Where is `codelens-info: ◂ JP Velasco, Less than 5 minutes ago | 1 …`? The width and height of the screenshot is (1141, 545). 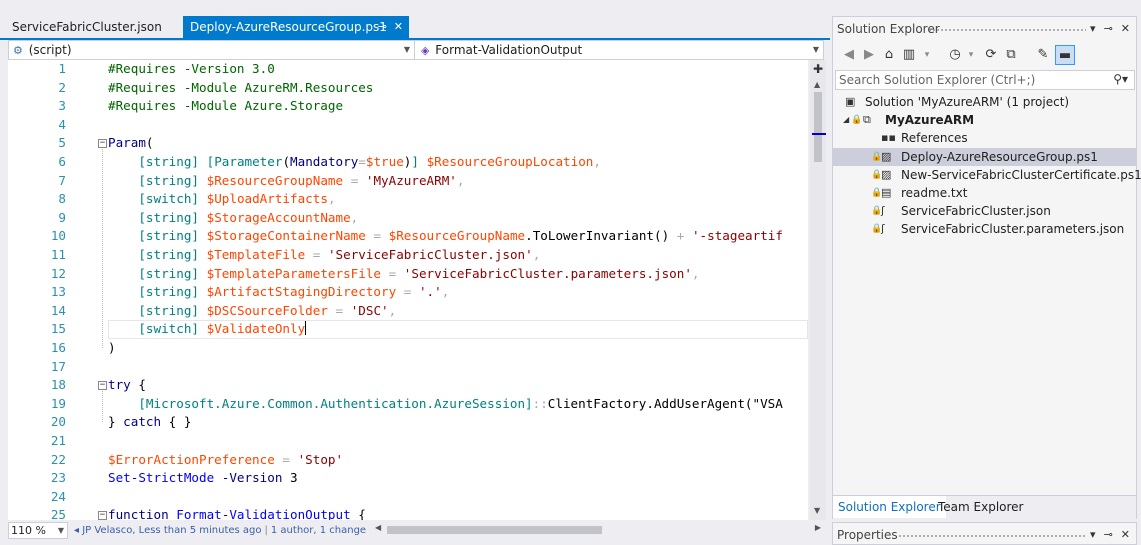
codelens-info: ◂ JP Velasco, Less than 5 minutes ago | 1 … is located at coordinates (220, 530).